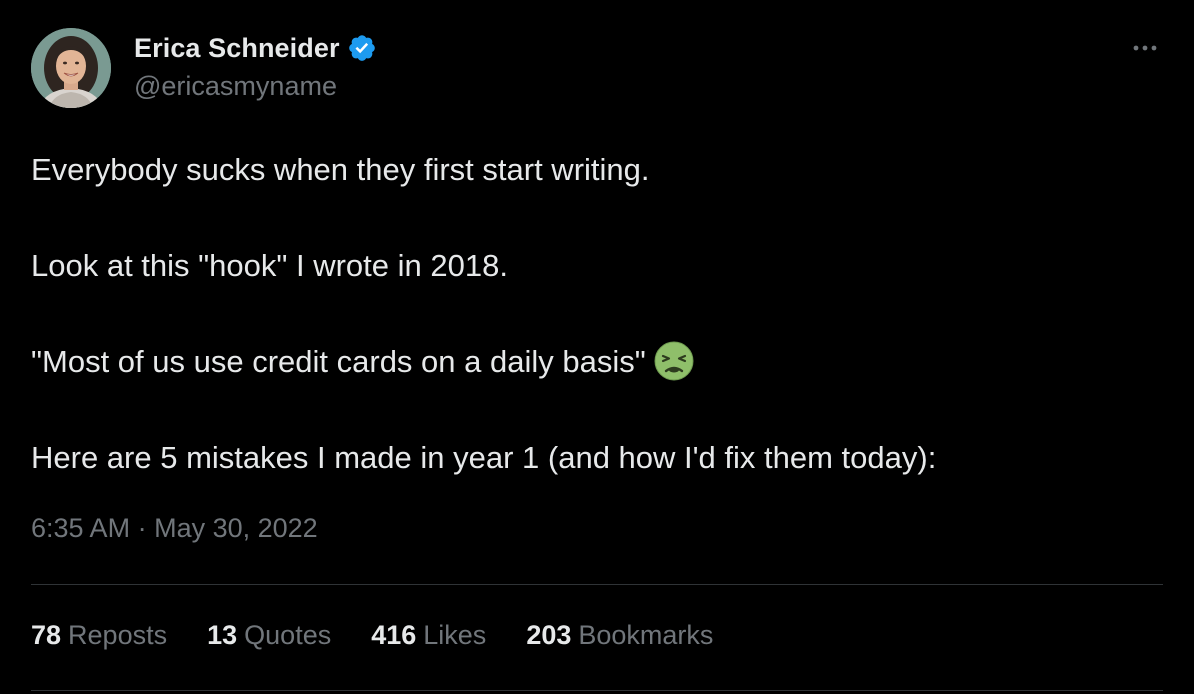 This screenshot has height=694, width=1194. What do you see at coordinates (255, 86) in the screenshot?
I see `author-handle: @ericasmyname` at bounding box center [255, 86].